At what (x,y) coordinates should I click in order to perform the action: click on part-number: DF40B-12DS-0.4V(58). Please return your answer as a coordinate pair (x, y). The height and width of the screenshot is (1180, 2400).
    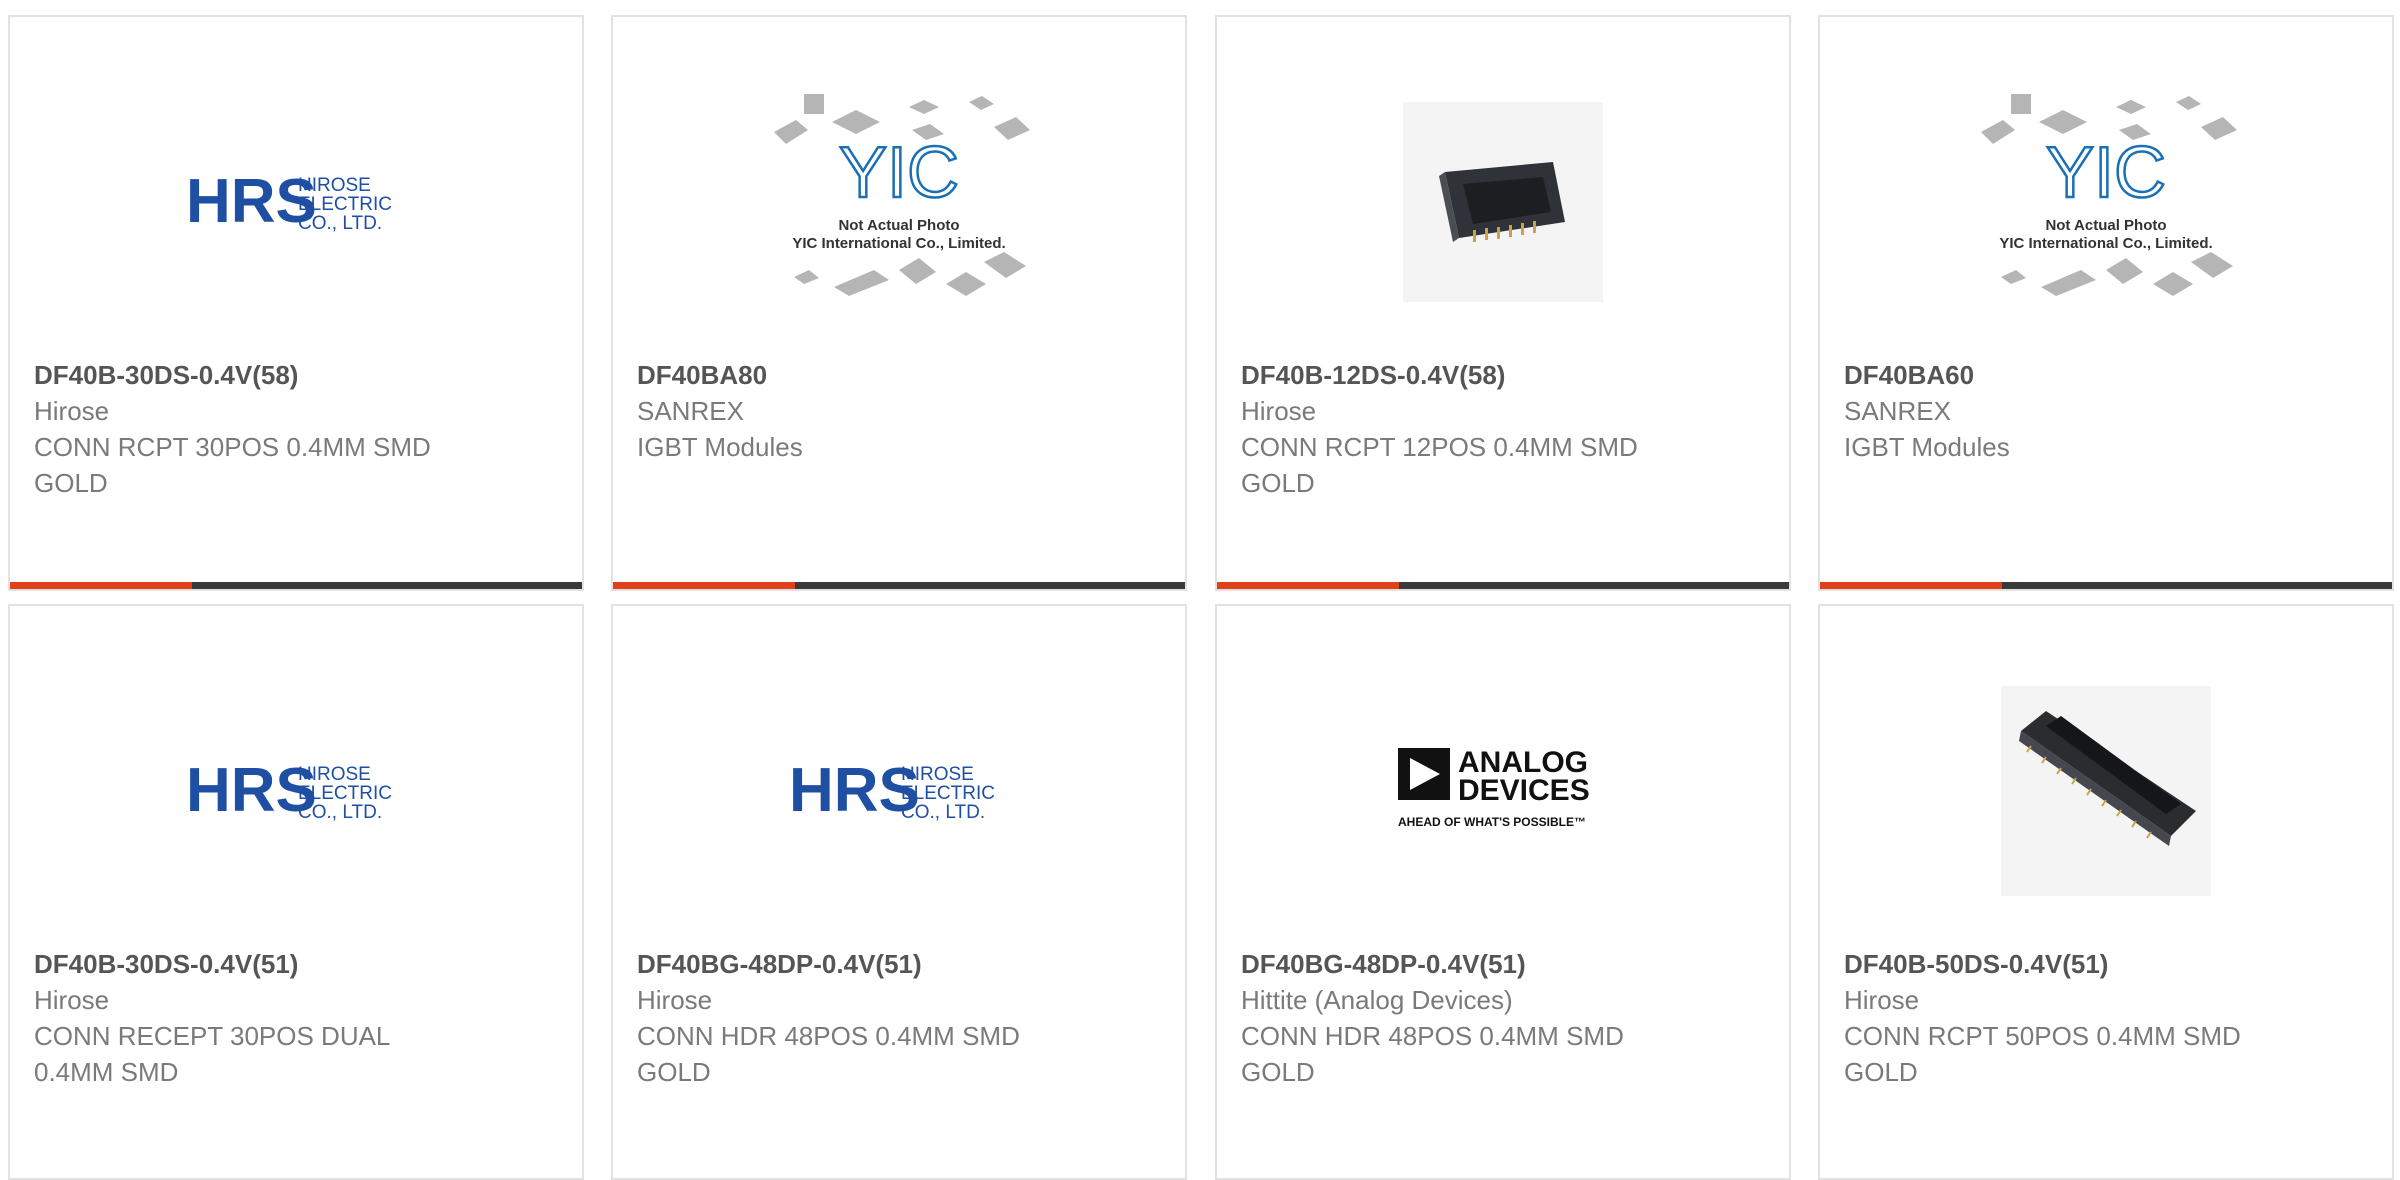
    Looking at the image, I should click on (1451, 375).